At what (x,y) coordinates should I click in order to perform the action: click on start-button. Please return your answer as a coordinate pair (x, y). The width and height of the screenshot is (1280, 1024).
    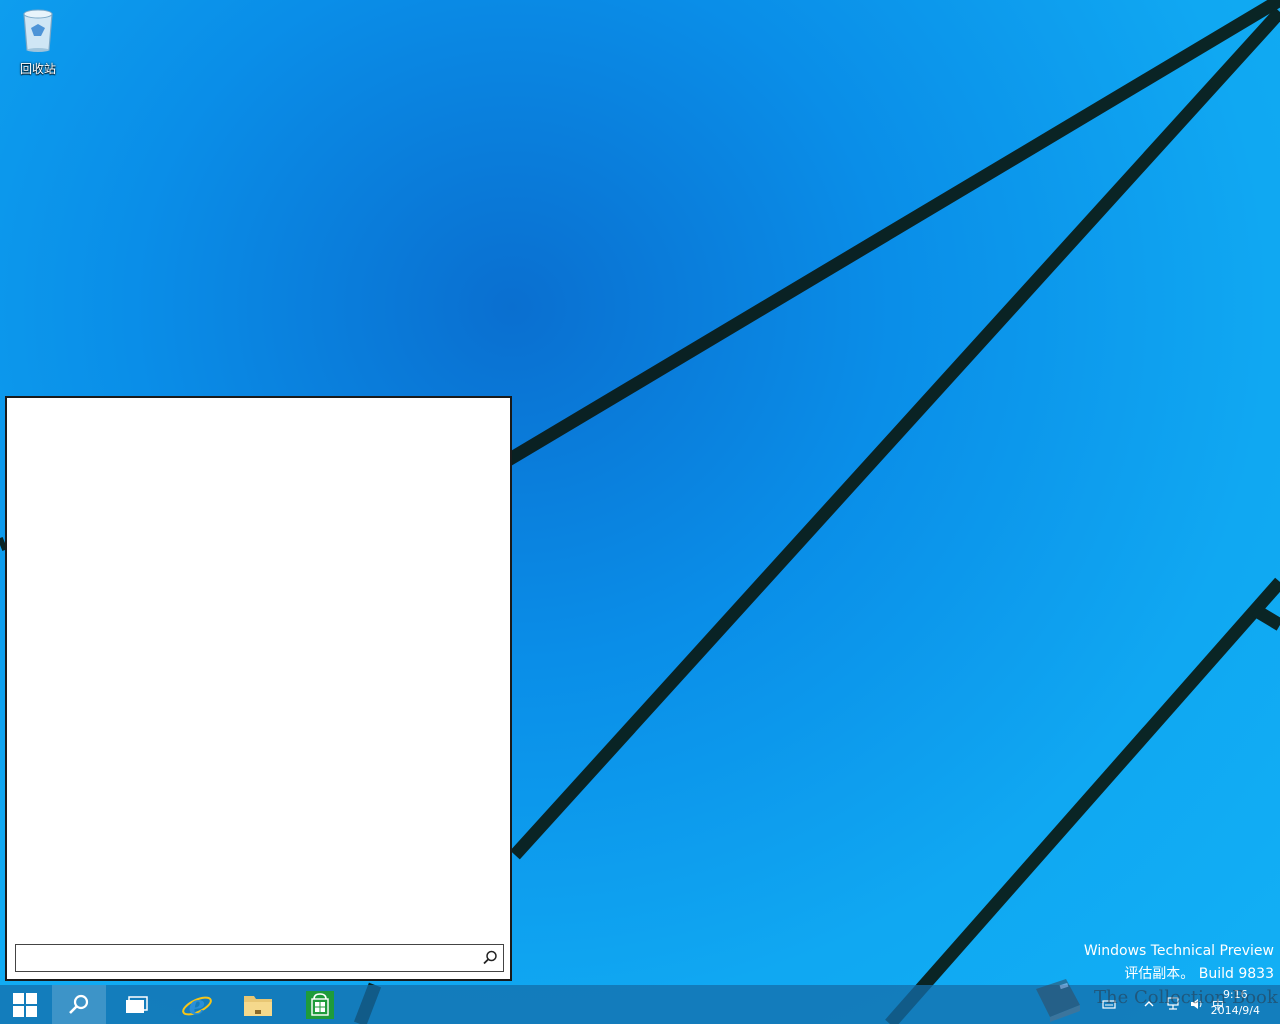
    Looking at the image, I should click on (25, 1004).